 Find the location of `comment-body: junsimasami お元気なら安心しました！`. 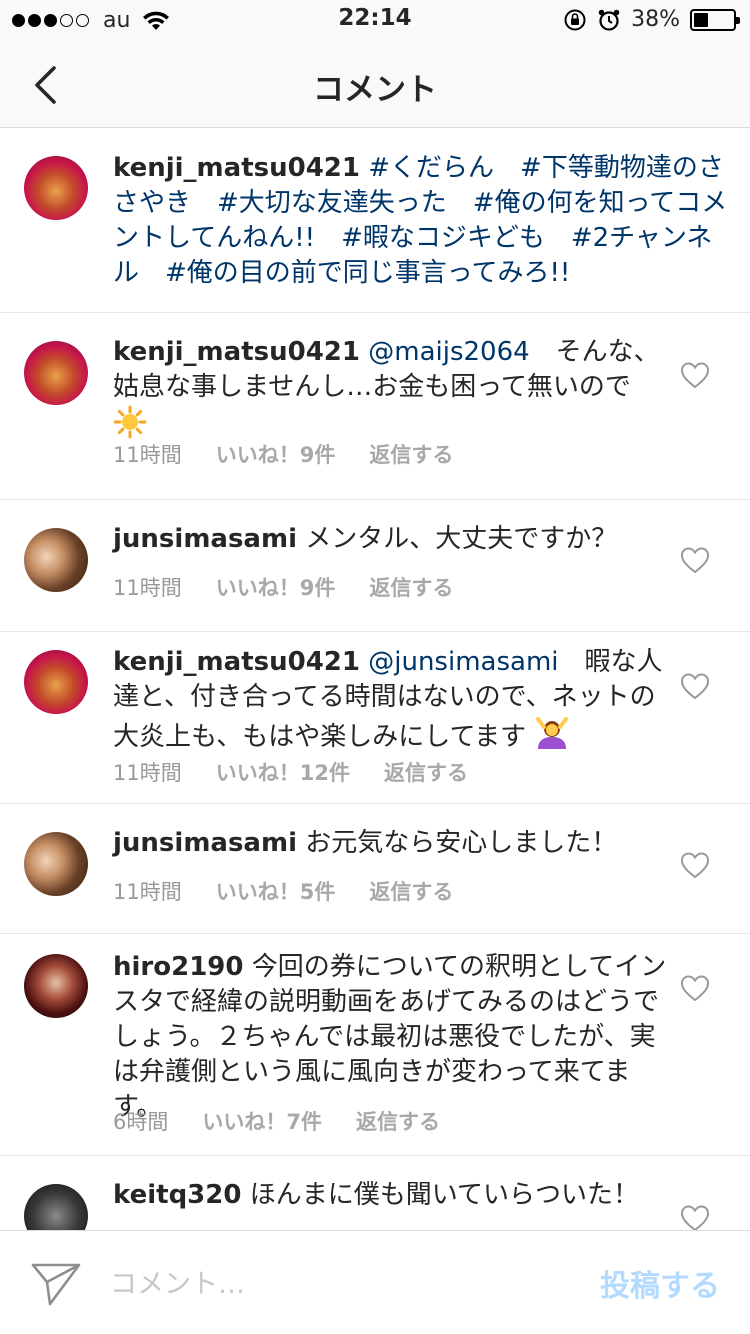

comment-body: junsimasami お元気なら安心しました！ is located at coordinates (393, 843).